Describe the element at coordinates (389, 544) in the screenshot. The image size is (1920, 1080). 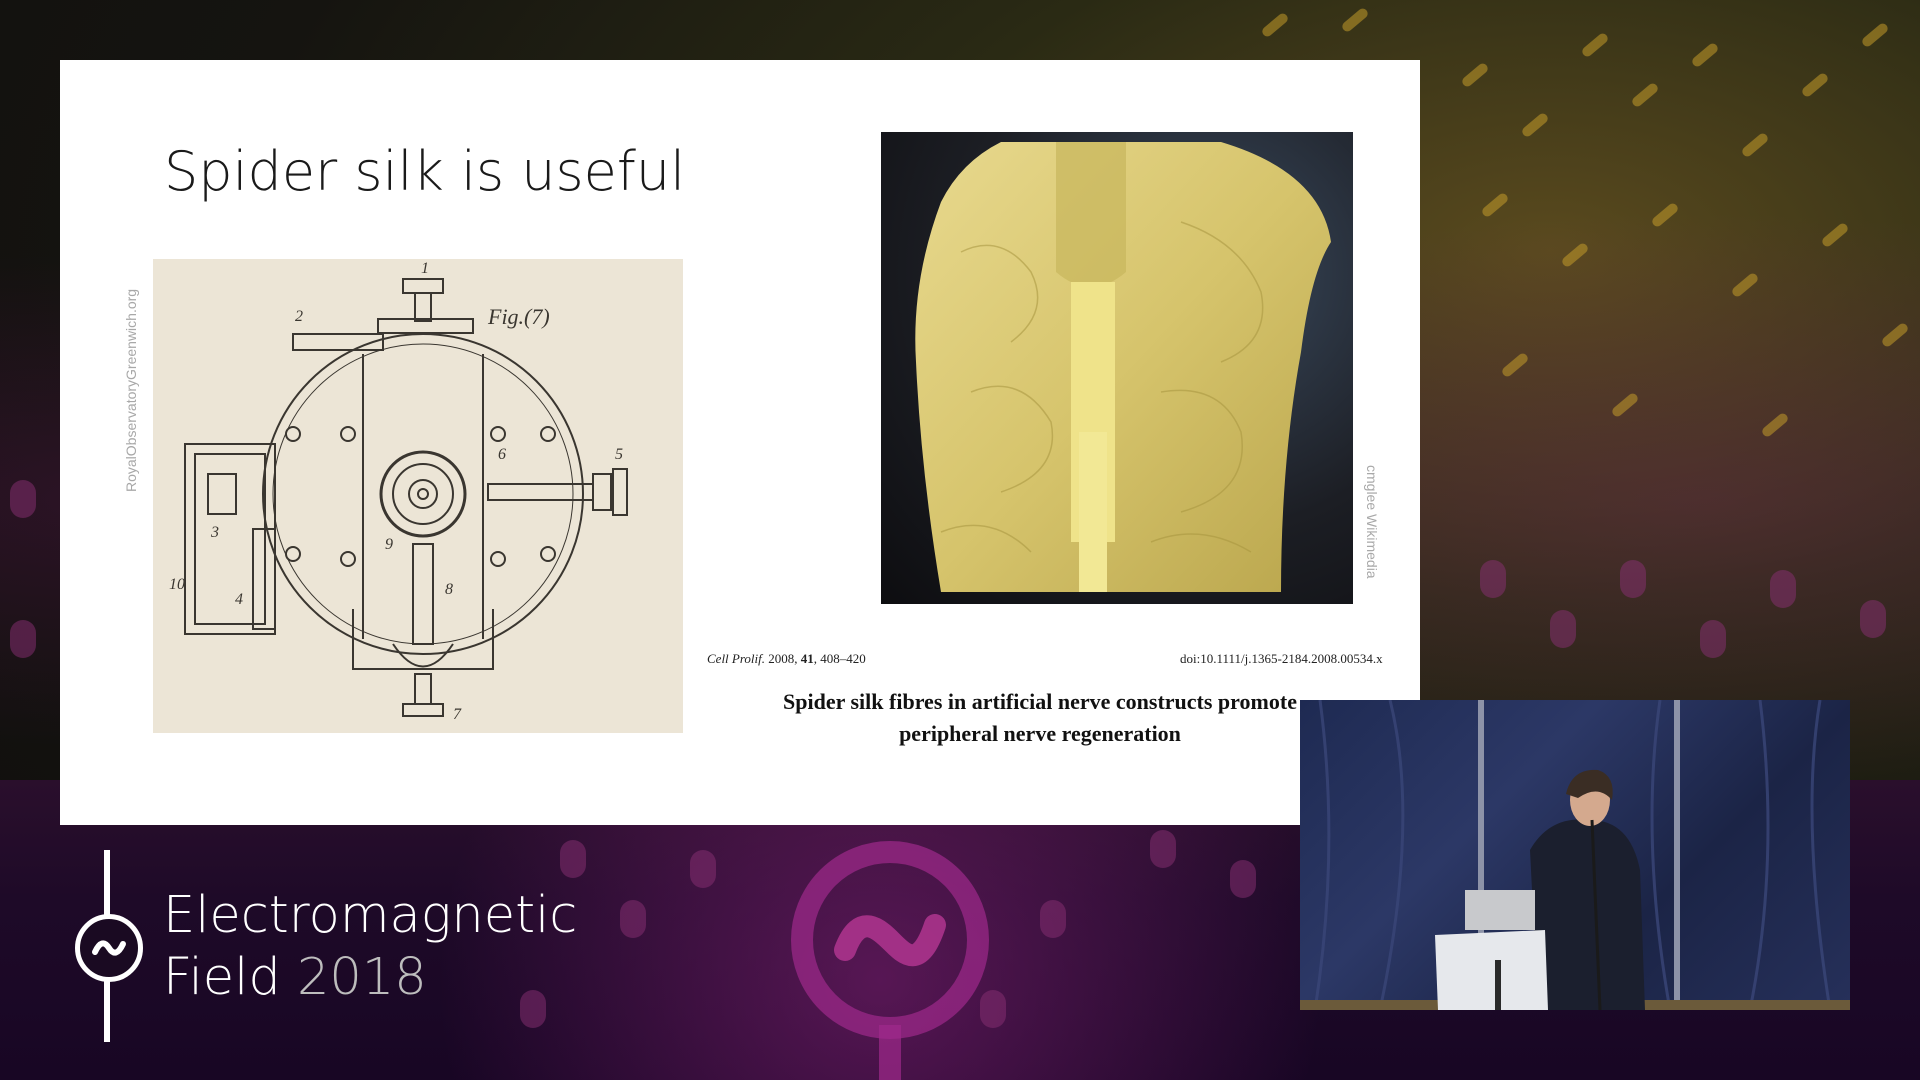
I see `svg-text: 9` at that location.